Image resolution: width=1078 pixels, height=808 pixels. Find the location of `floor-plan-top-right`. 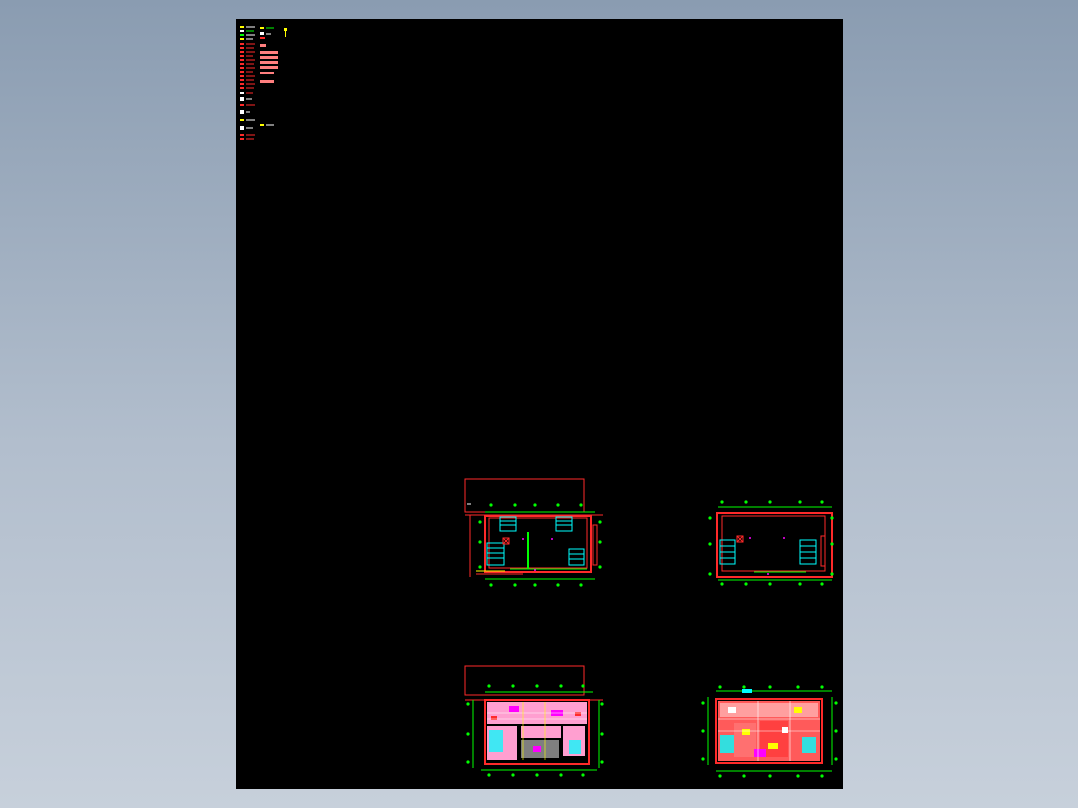

floor-plan-top-right is located at coordinates (770, 543).